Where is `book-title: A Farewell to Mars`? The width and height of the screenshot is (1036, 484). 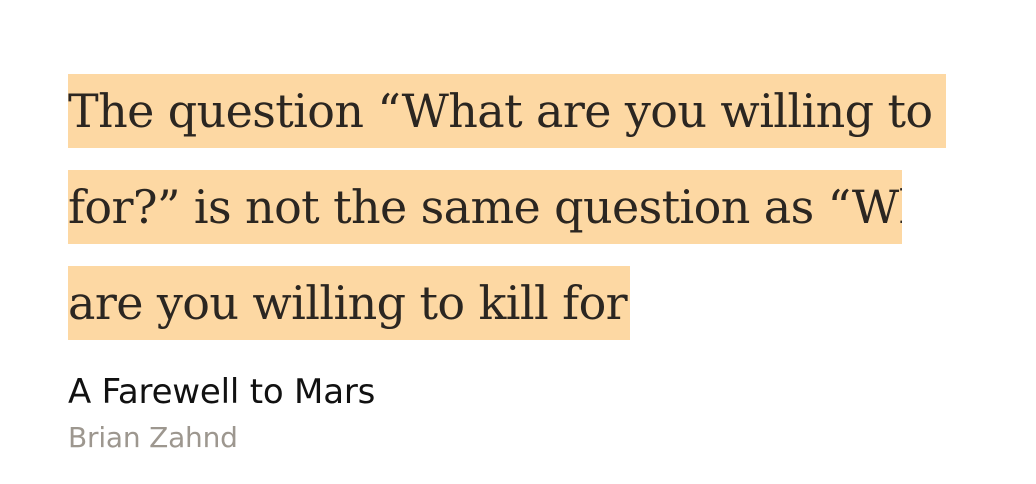 book-title: A Farewell to Mars is located at coordinates (222, 392).